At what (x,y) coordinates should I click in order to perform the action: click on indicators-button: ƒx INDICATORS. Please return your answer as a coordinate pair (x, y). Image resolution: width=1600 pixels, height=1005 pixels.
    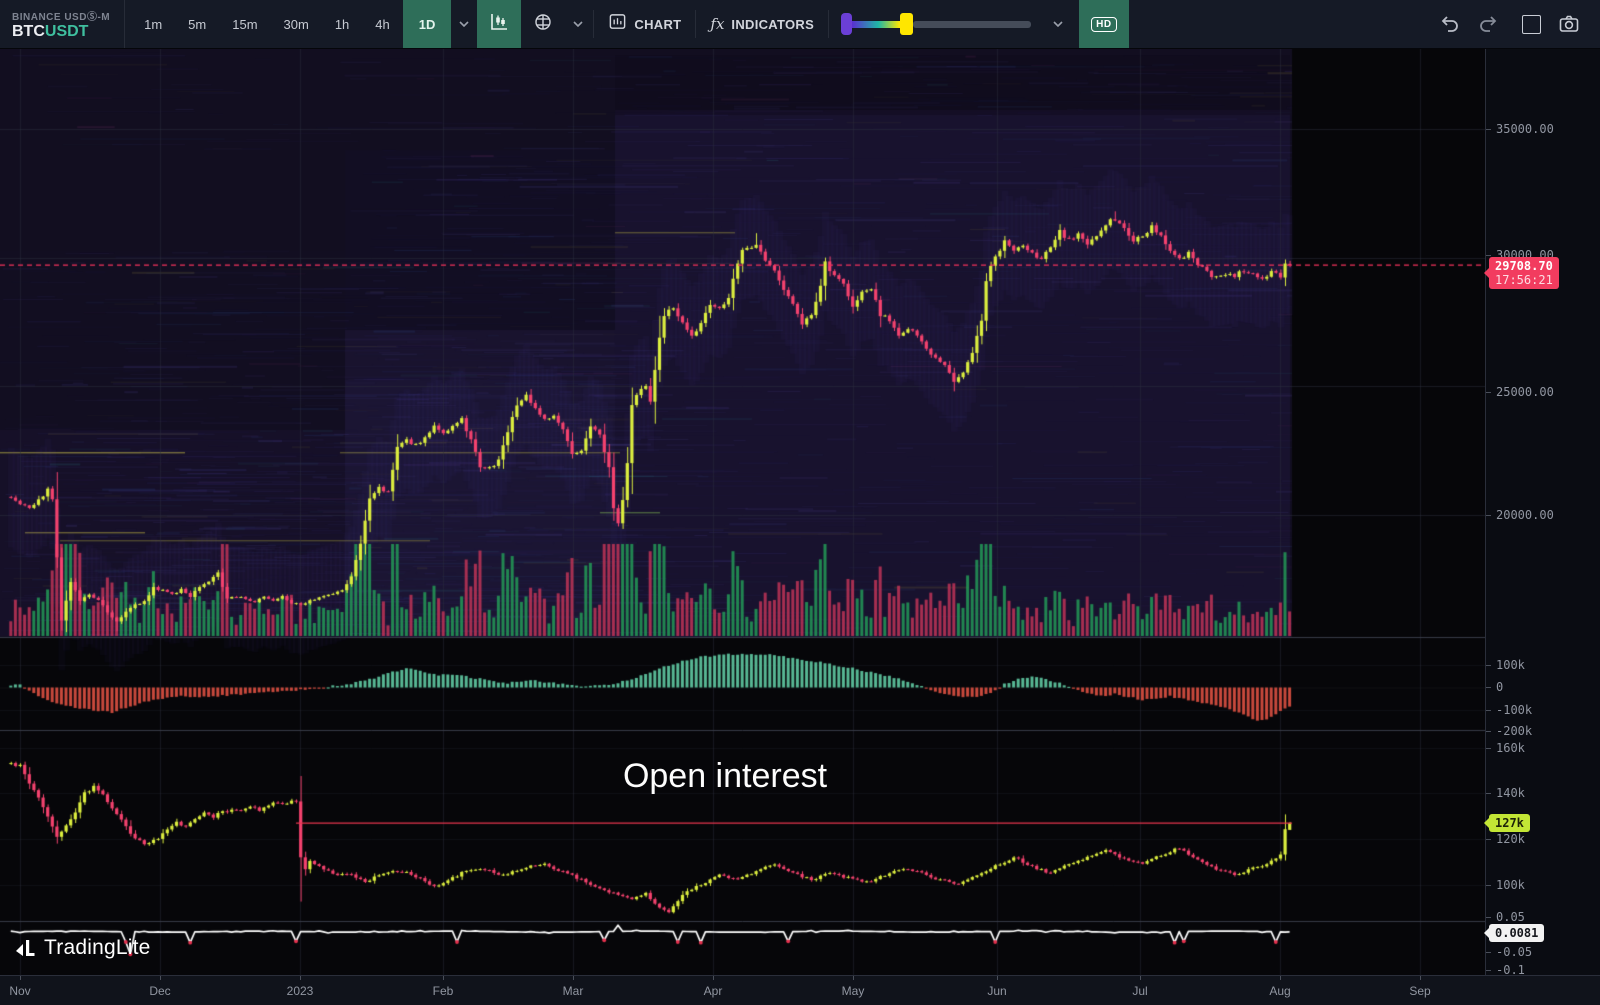
    Looking at the image, I should click on (762, 24).